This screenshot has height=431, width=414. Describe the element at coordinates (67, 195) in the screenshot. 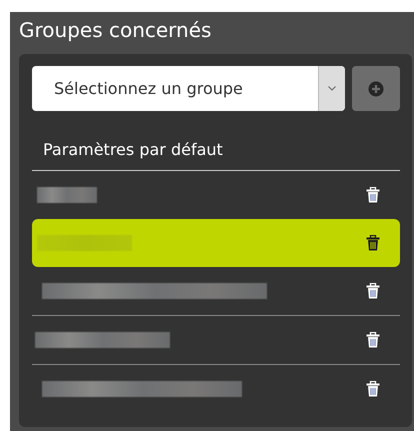

I see `redacted-text` at that location.